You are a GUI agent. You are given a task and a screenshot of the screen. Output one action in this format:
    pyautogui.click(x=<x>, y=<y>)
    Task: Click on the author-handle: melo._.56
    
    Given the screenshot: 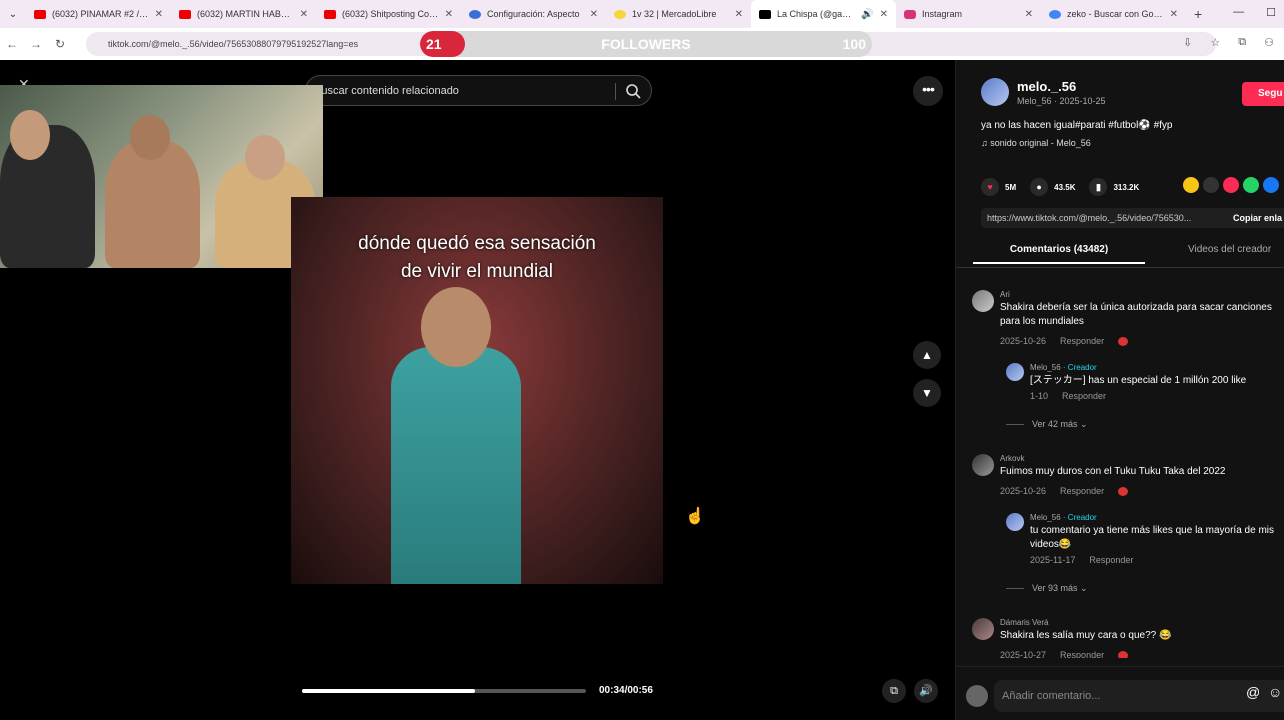 What is the action you would take?
    pyautogui.click(x=1061, y=86)
    